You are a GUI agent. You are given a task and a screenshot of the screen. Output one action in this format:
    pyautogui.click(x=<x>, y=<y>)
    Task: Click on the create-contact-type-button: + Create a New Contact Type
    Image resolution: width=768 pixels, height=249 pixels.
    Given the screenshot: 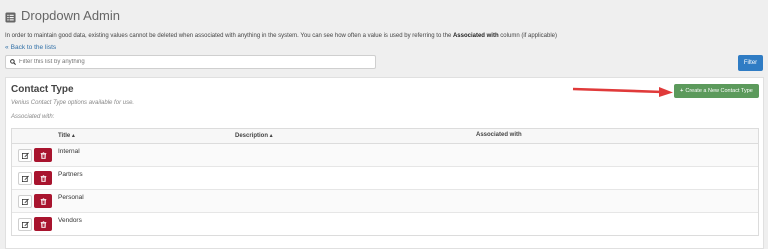 What is the action you would take?
    pyautogui.click(x=716, y=91)
    